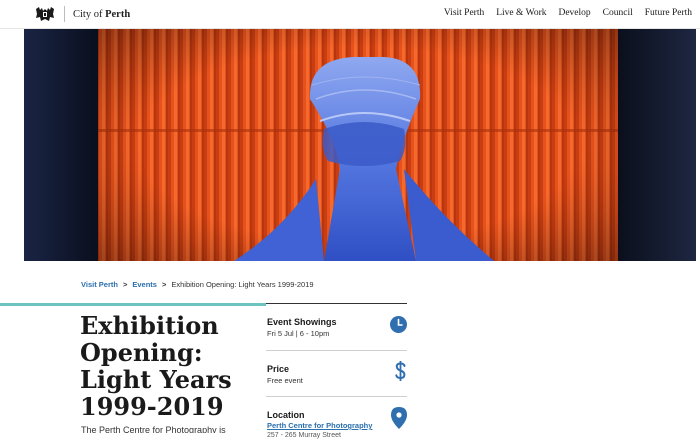  What do you see at coordinates (298, 333) in the screenshot?
I see `event-showings-value: Fri 5 Jul | 6 - 10pm` at bounding box center [298, 333].